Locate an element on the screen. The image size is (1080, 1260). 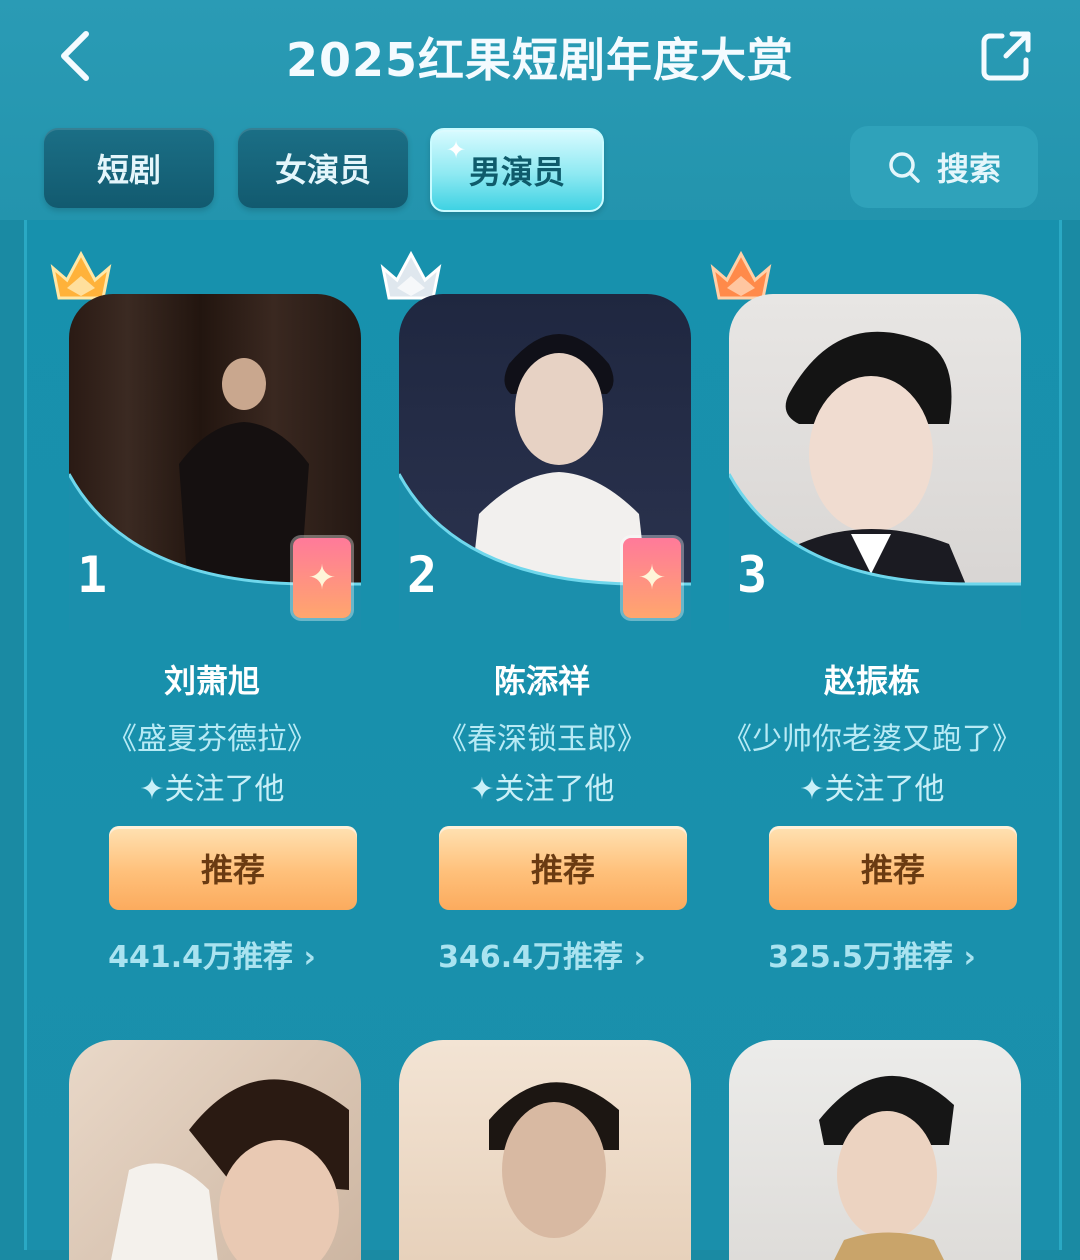
tab-label: 女演员 is located at coordinates (322, 170).